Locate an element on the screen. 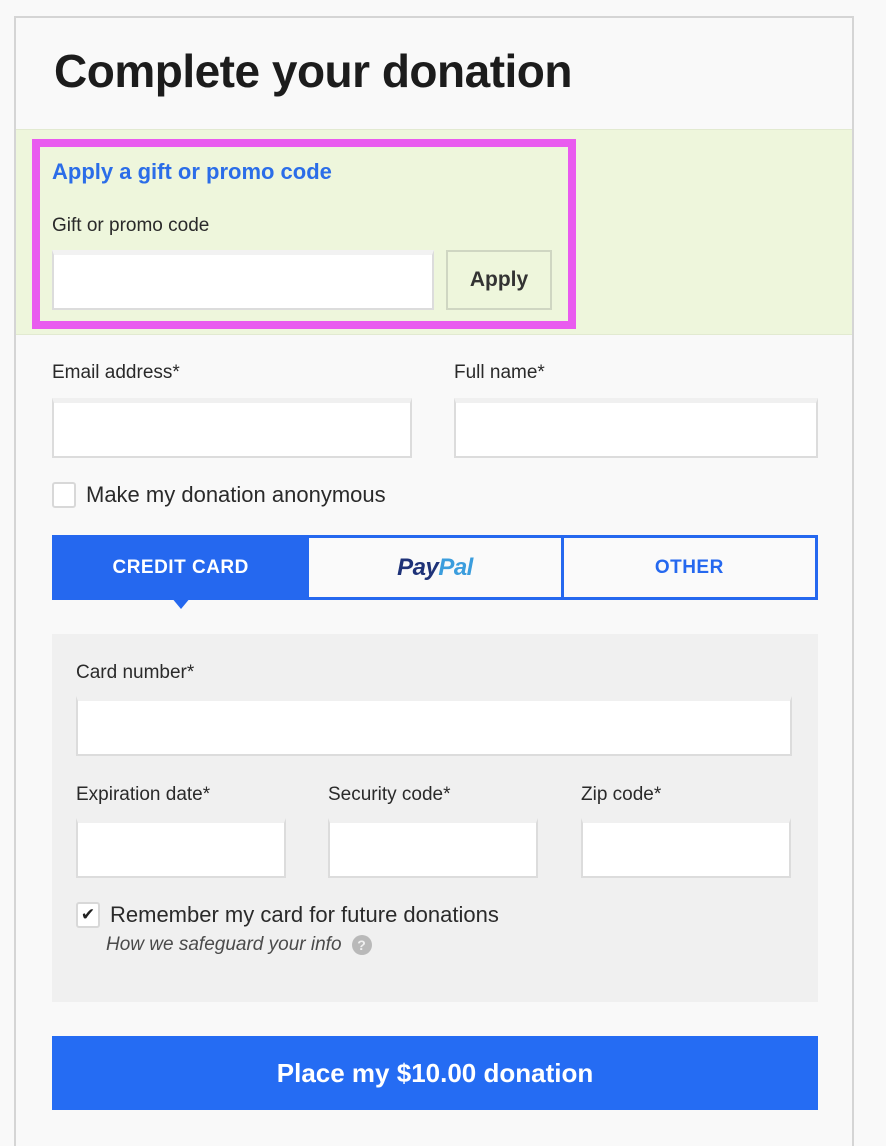 The width and height of the screenshot is (886, 1146). security-code-field is located at coordinates (433, 848).